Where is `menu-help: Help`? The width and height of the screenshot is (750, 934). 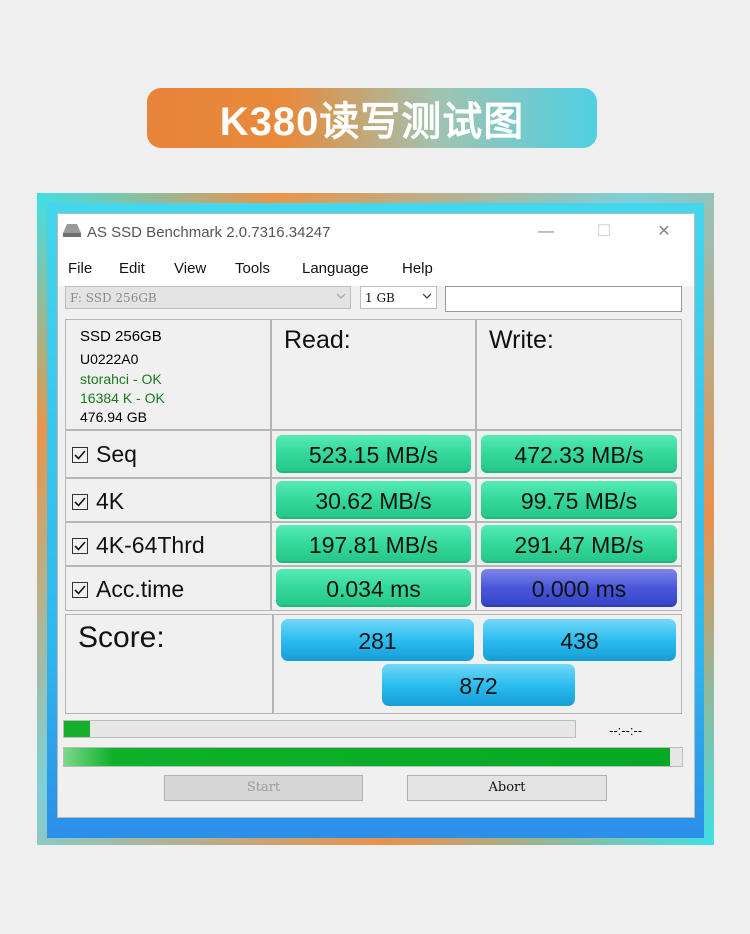
menu-help: Help is located at coordinates (417, 268).